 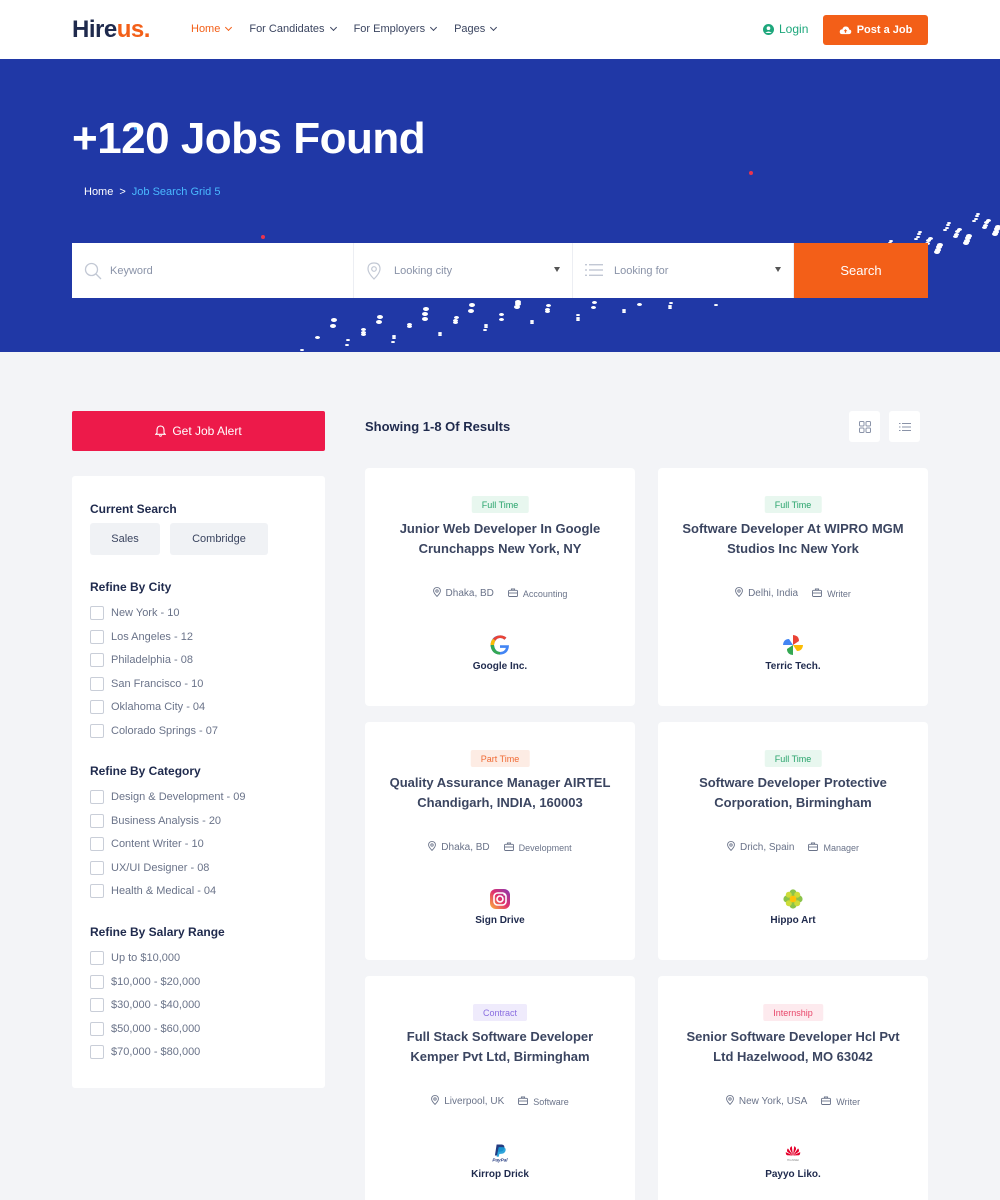 What do you see at coordinates (861, 270) in the screenshot?
I see `search-button: Search` at bounding box center [861, 270].